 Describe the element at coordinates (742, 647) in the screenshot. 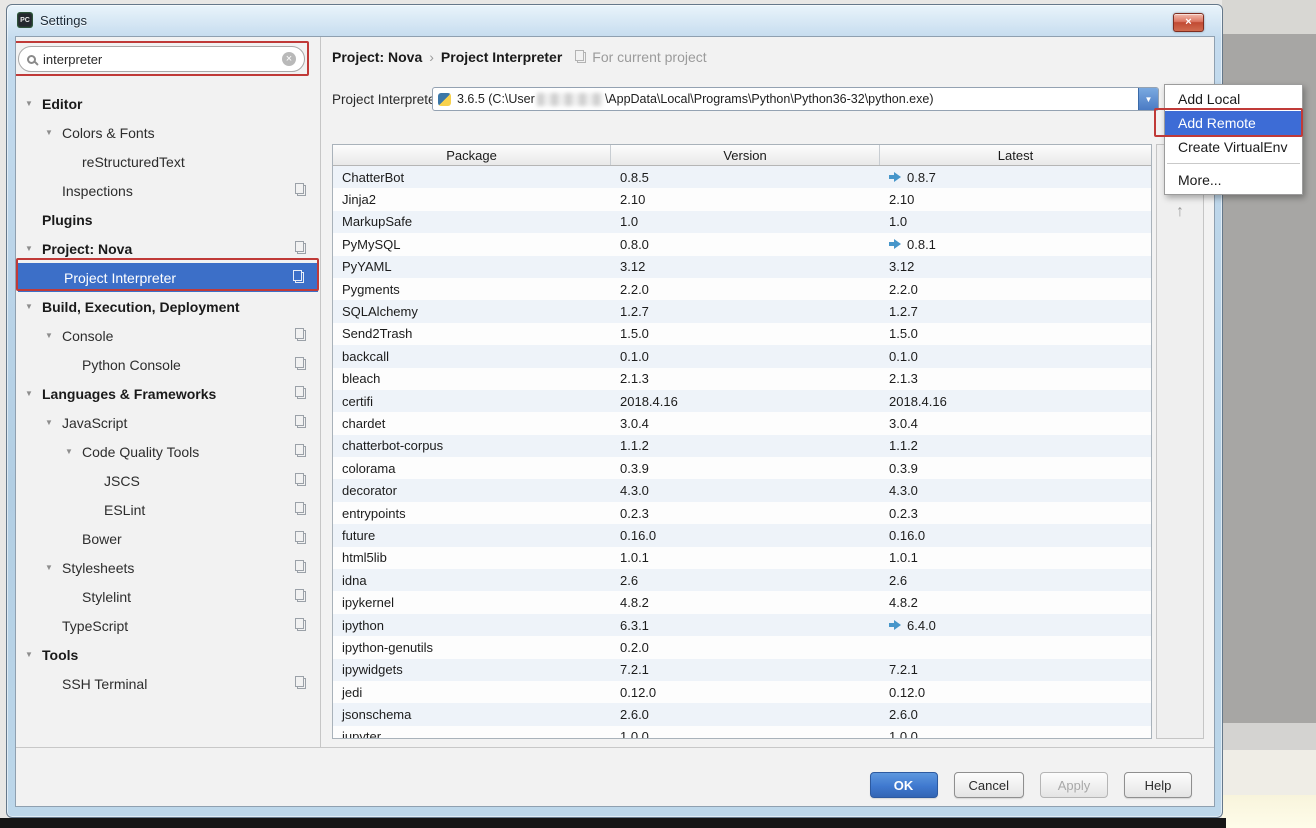

I see `package-row-ipython-genutils: ipython-genutils 0.2.0` at that location.